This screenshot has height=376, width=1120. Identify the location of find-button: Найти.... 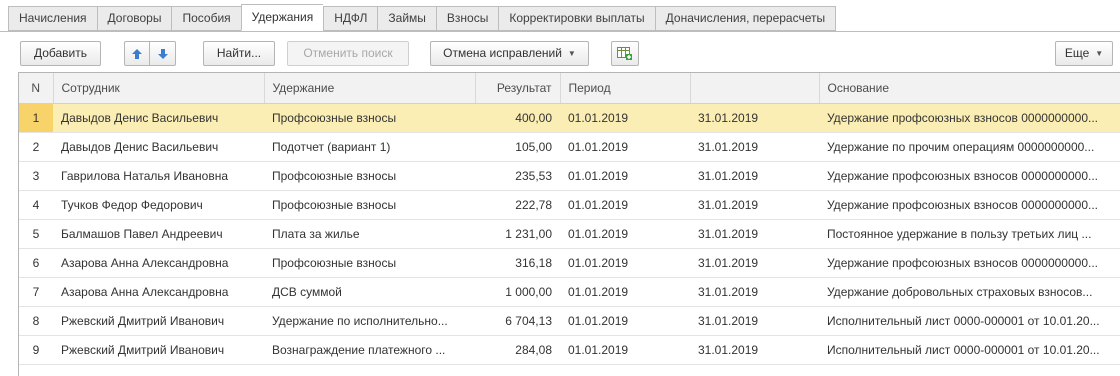
(239, 53).